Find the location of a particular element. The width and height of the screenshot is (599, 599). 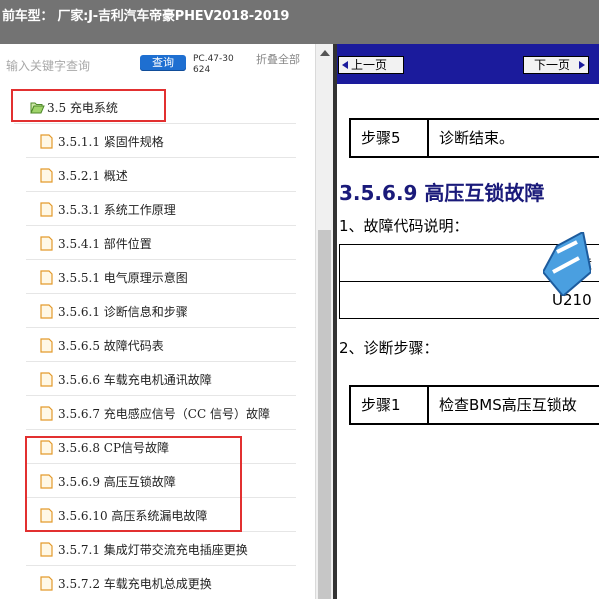

document-code: PC.47-30624 is located at coordinates (213, 64).